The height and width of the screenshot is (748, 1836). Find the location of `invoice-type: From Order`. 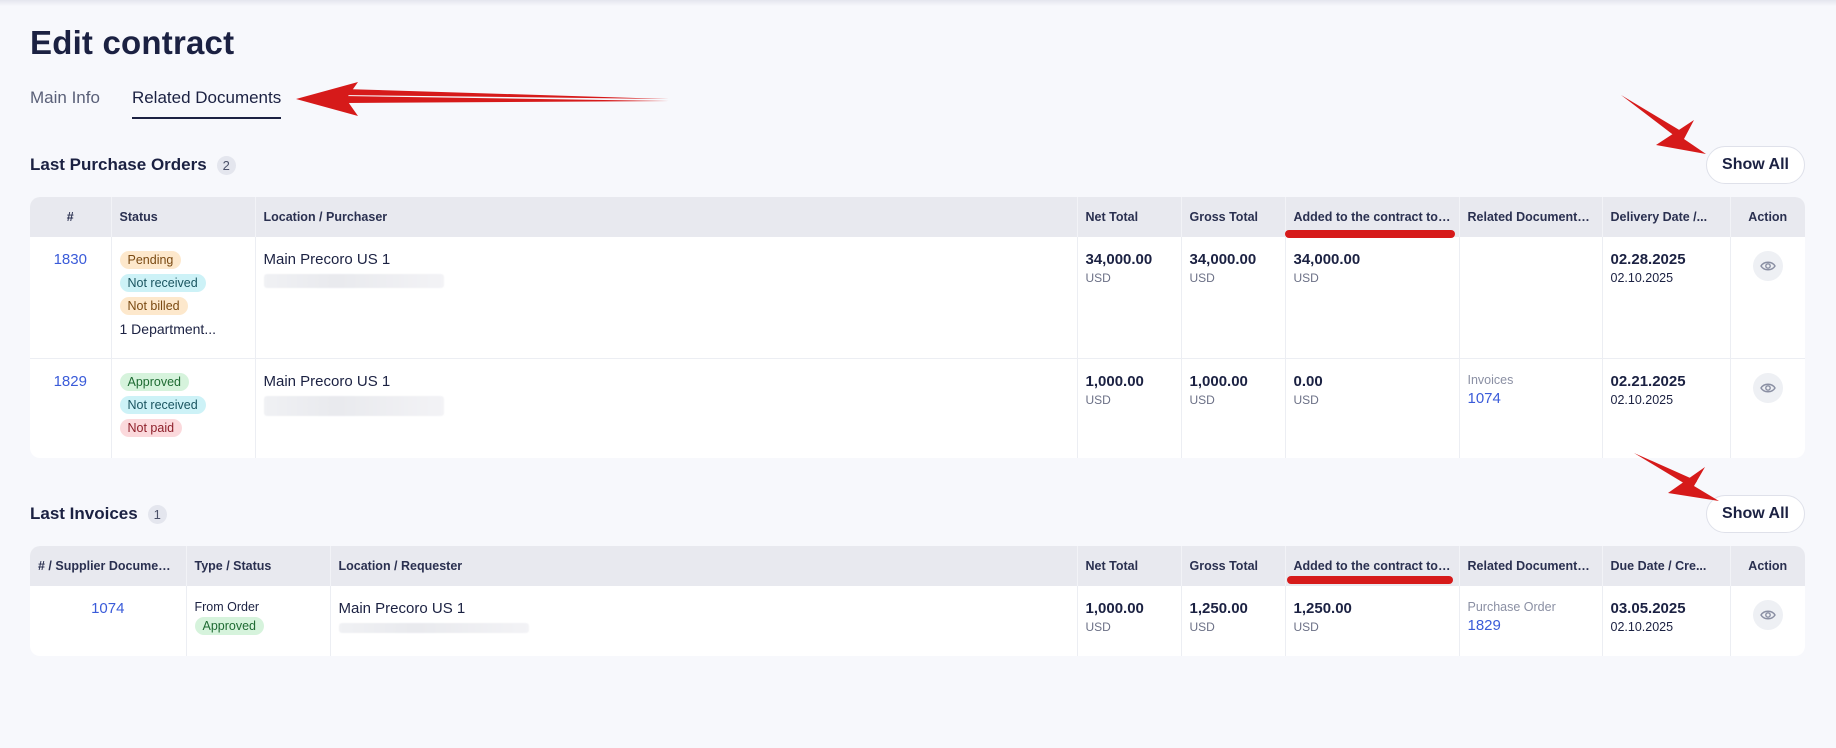

invoice-type: From Order is located at coordinates (227, 607).